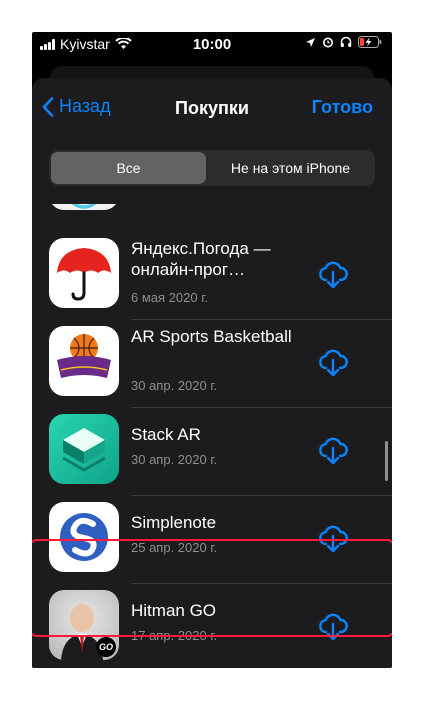  I want to click on app-name: Simplenote, so click(174, 522).